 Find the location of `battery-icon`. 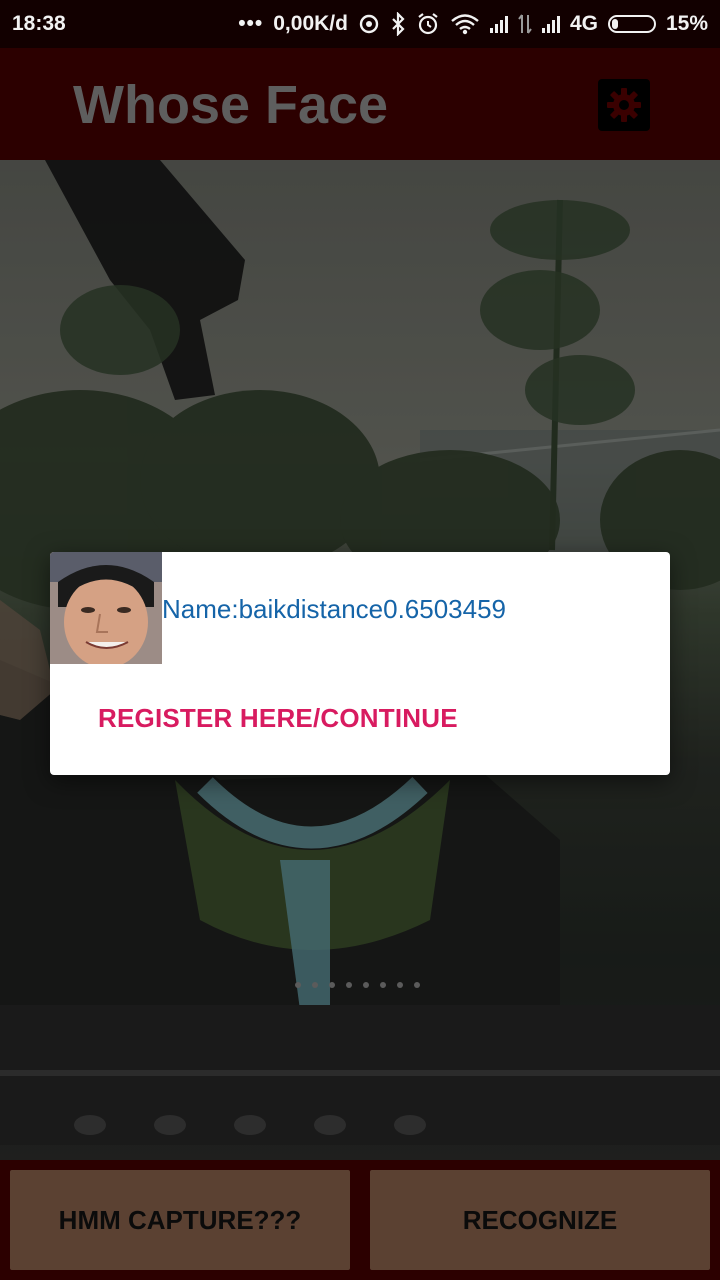

battery-icon is located at coordinates (631, 24).